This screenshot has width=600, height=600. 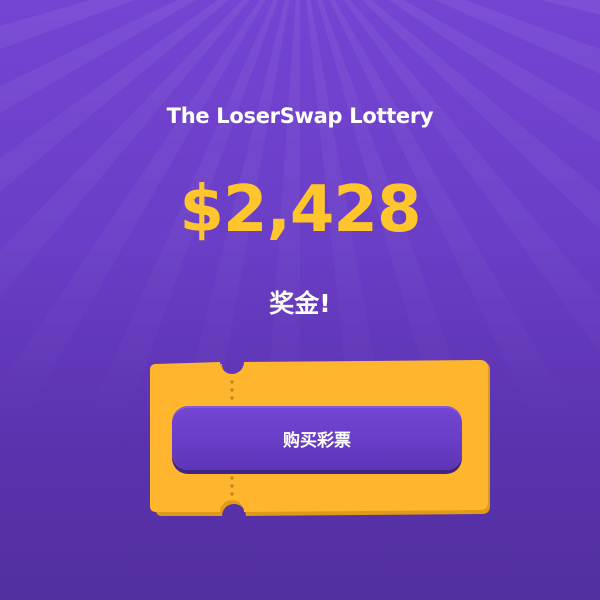 What do you see at coordinates (300, 116) in the screenshot?
I see `lottery-title: The LoserSwap Lottery` at bounding box center [300, 116].